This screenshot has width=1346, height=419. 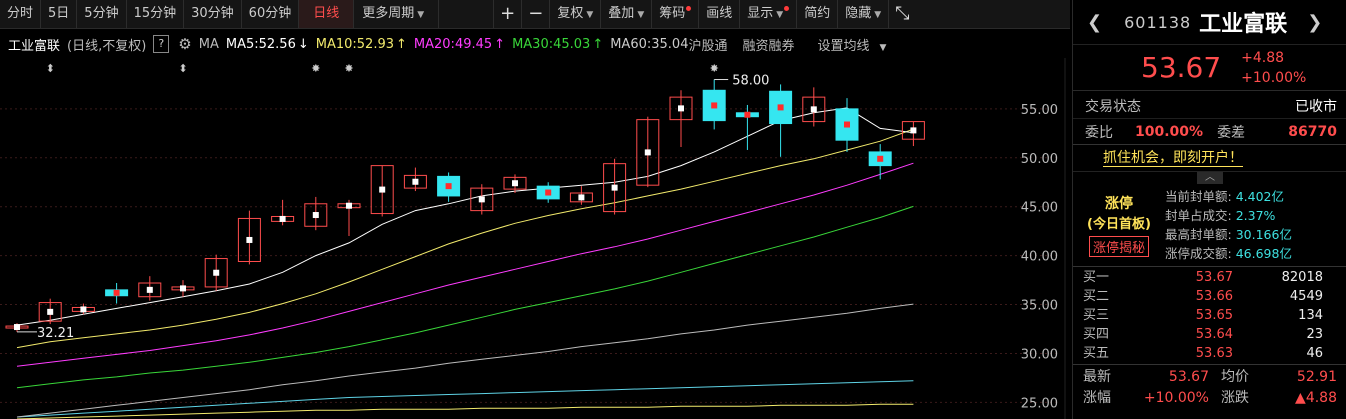 What do you see at coordinates (769, 14) in the screenshot?
I see `display-dropdown: 显示 ▼` at bounding box center [769, 14].